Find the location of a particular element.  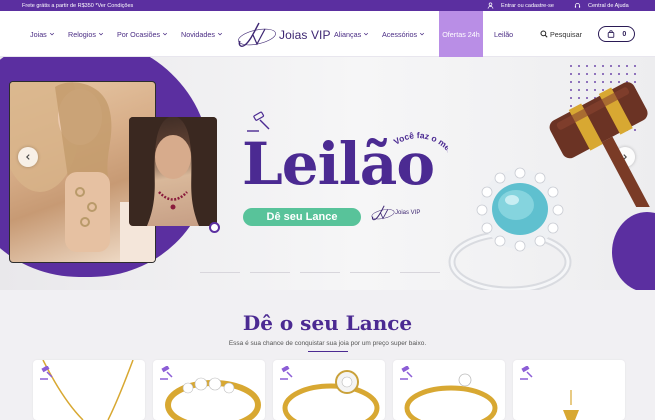

search-button: Pesquisar is located at coordinates (561, 34).